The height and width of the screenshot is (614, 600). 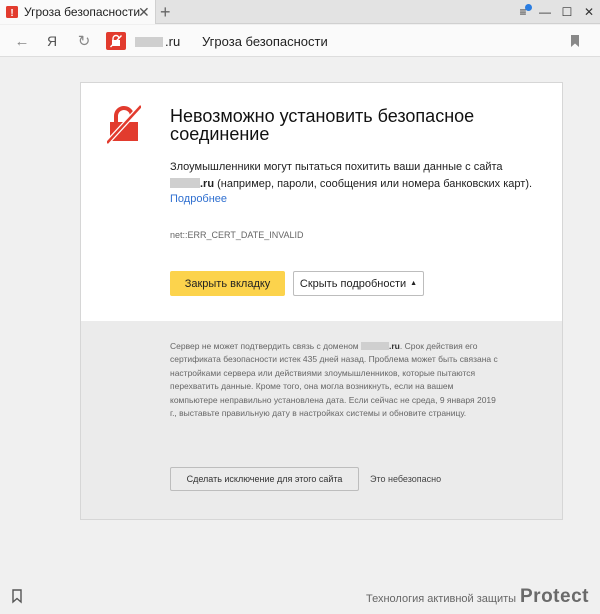 I want to click on error-domain-suffix: .ru, so click(x=207, y=184).